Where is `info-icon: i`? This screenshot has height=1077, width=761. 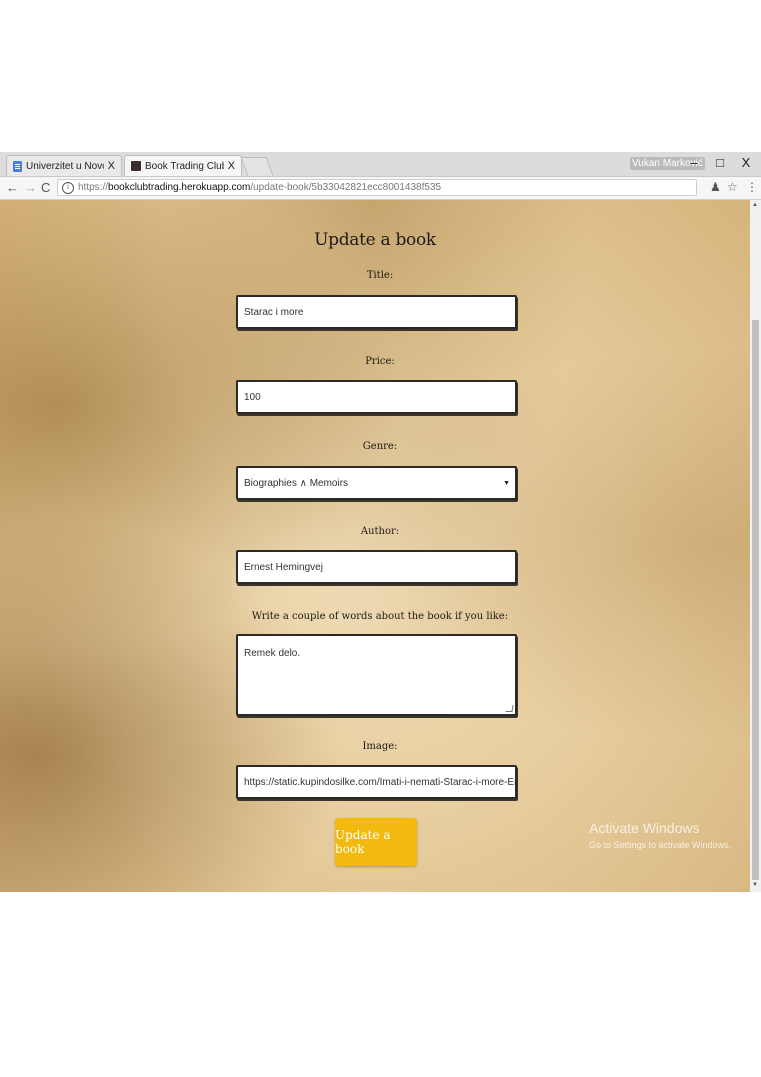
info-icon: i is located at coordinates (68, 187).